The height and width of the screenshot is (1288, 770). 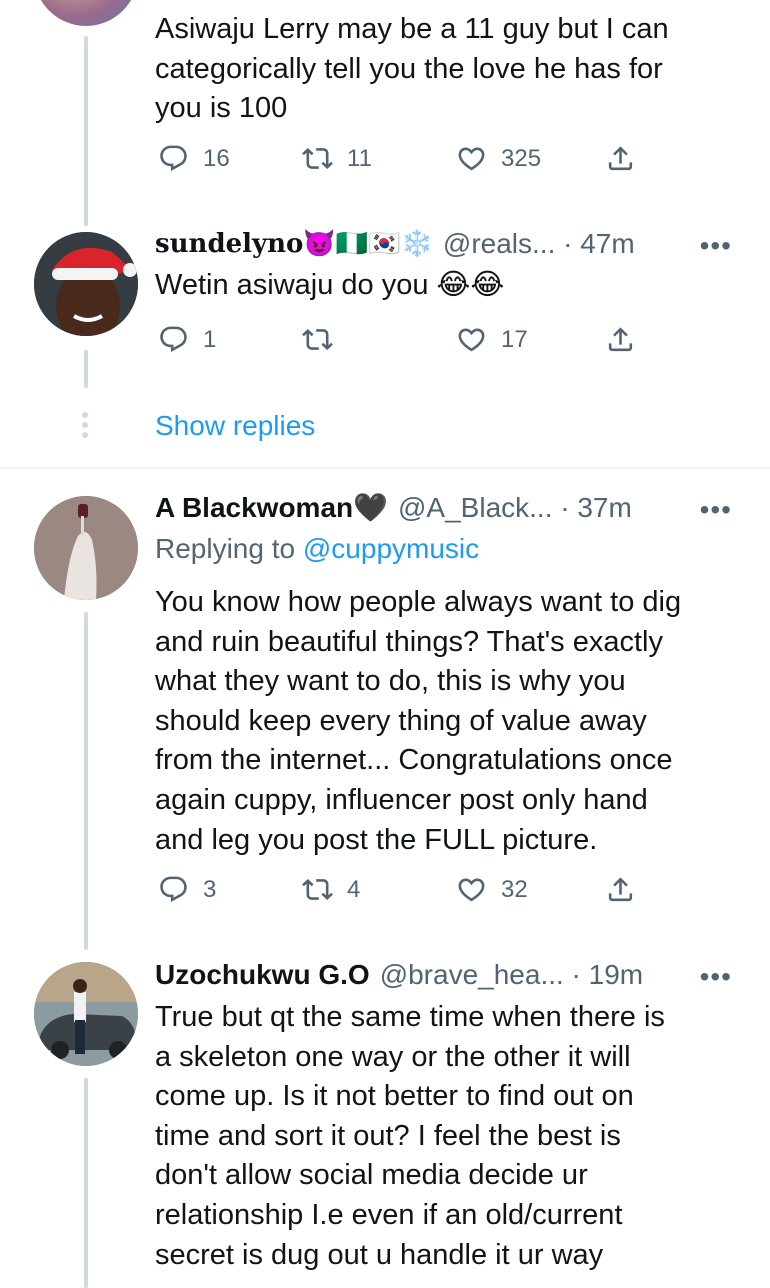 What do you see at coordinates (514, 339) in the screenshot?
I see `like-count: 17` at bounding box center [514, 339].